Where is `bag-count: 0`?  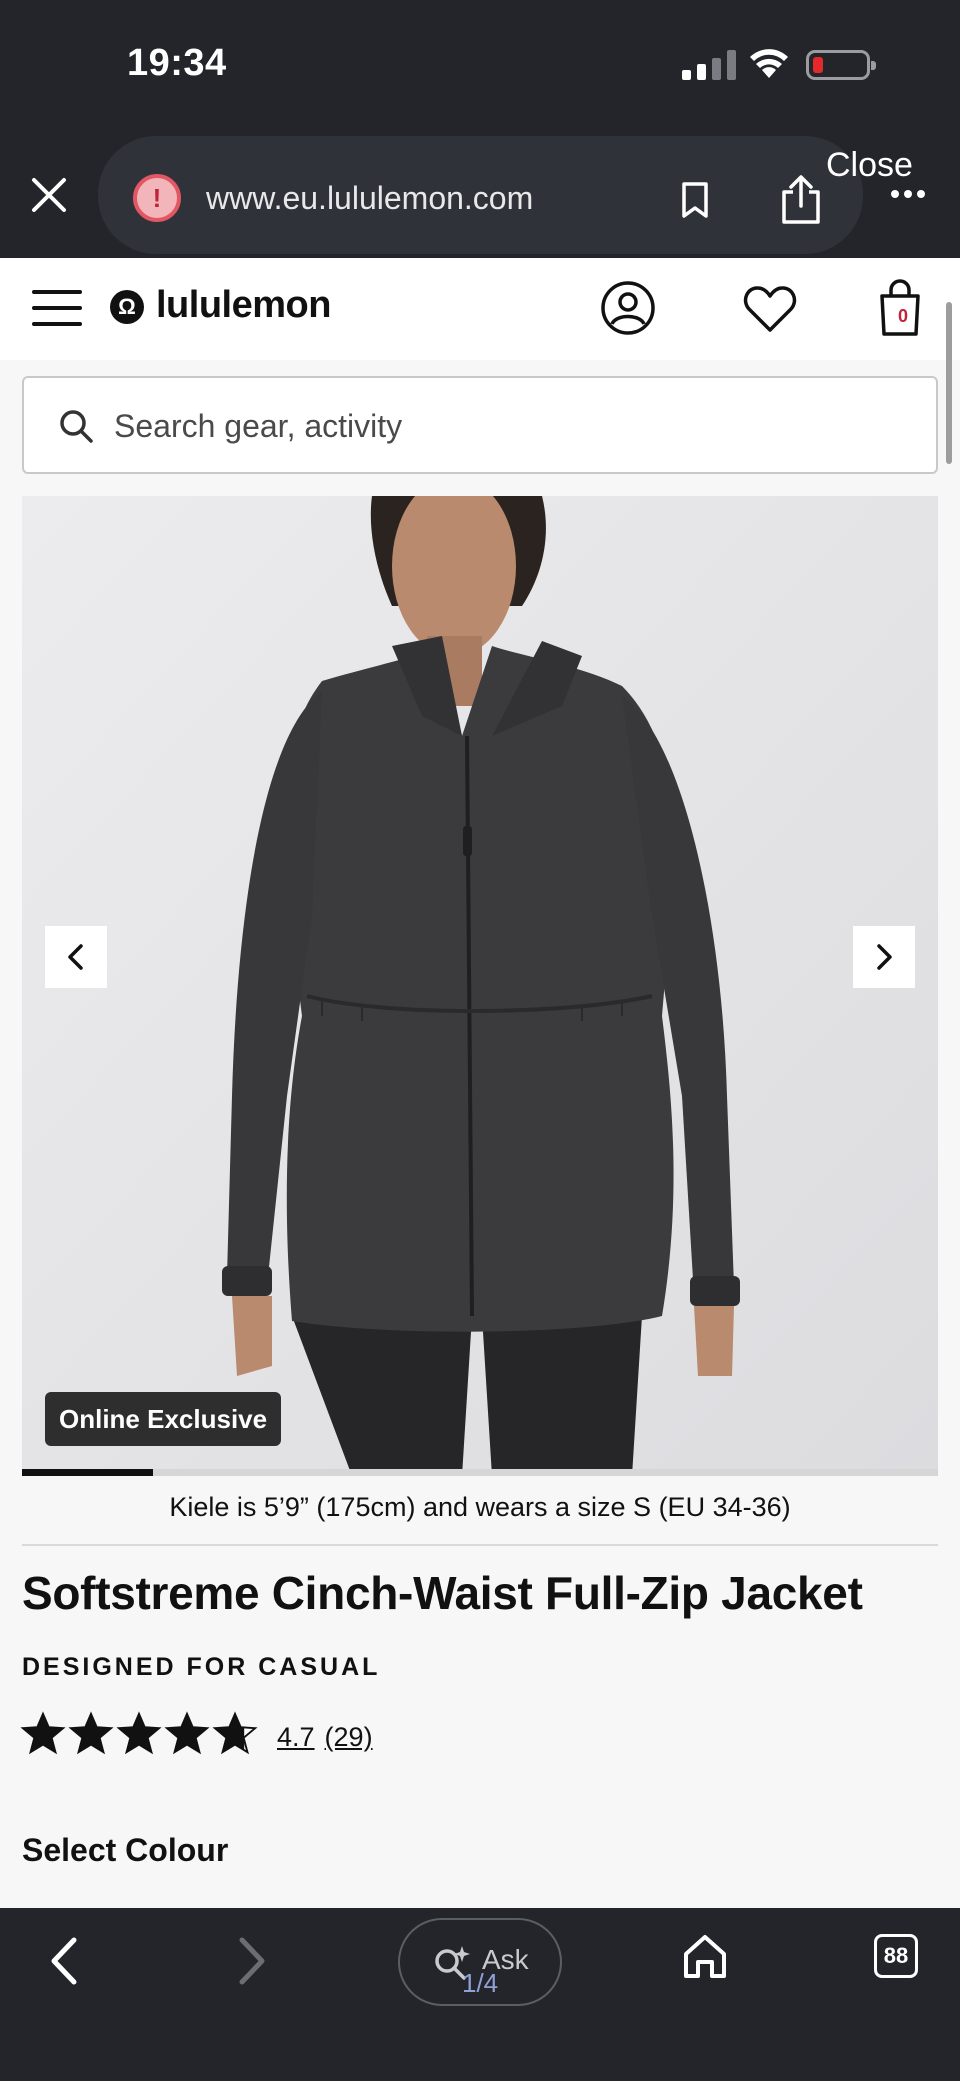 bag-count: 0 is located at coordinates (902, 316).